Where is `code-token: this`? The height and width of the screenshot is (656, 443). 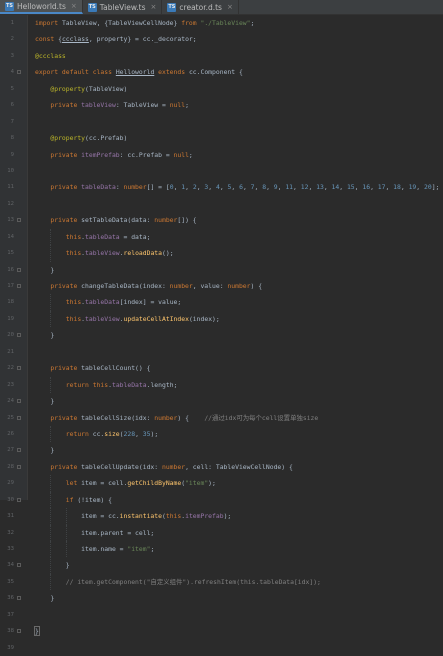 code-token: this is located at coordinates (173, 516).